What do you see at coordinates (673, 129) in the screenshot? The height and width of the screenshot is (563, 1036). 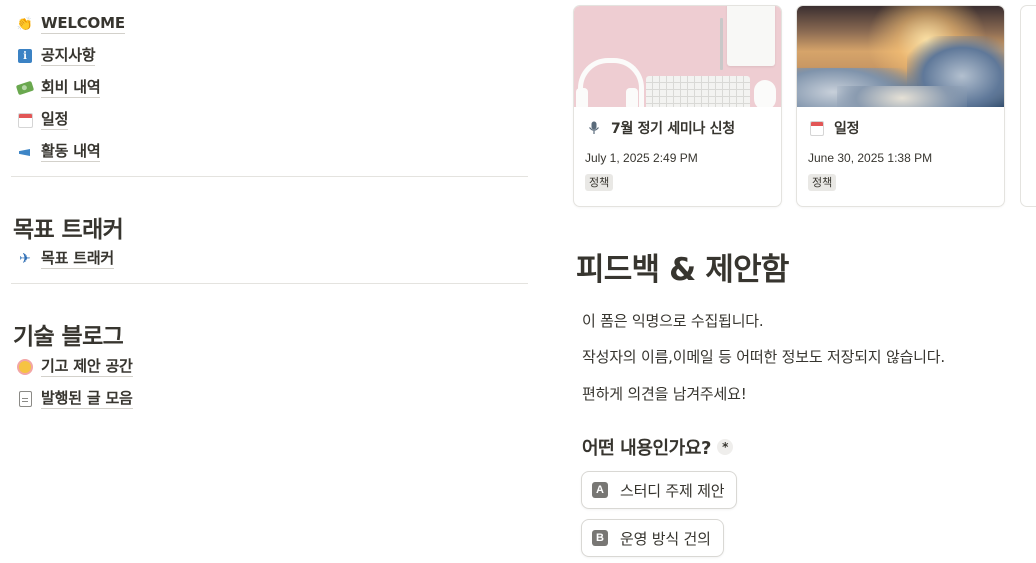 I see `card-title: 7월 정기 세미나 신청` at bounding box center [673, 129].